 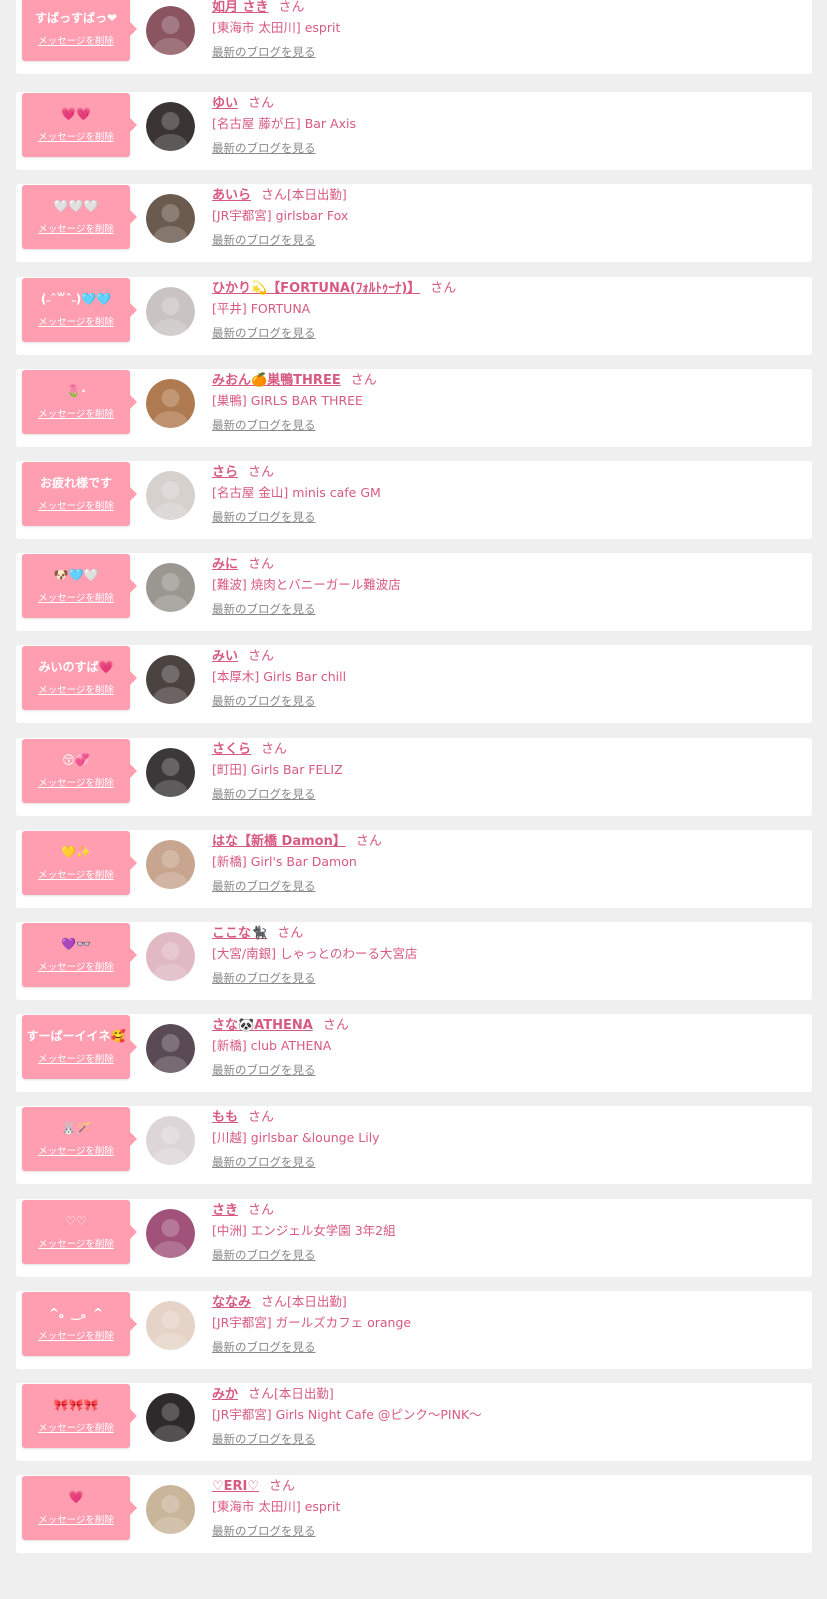 I want to click on cast-name-link: あいら, so click(x=231, y=195).